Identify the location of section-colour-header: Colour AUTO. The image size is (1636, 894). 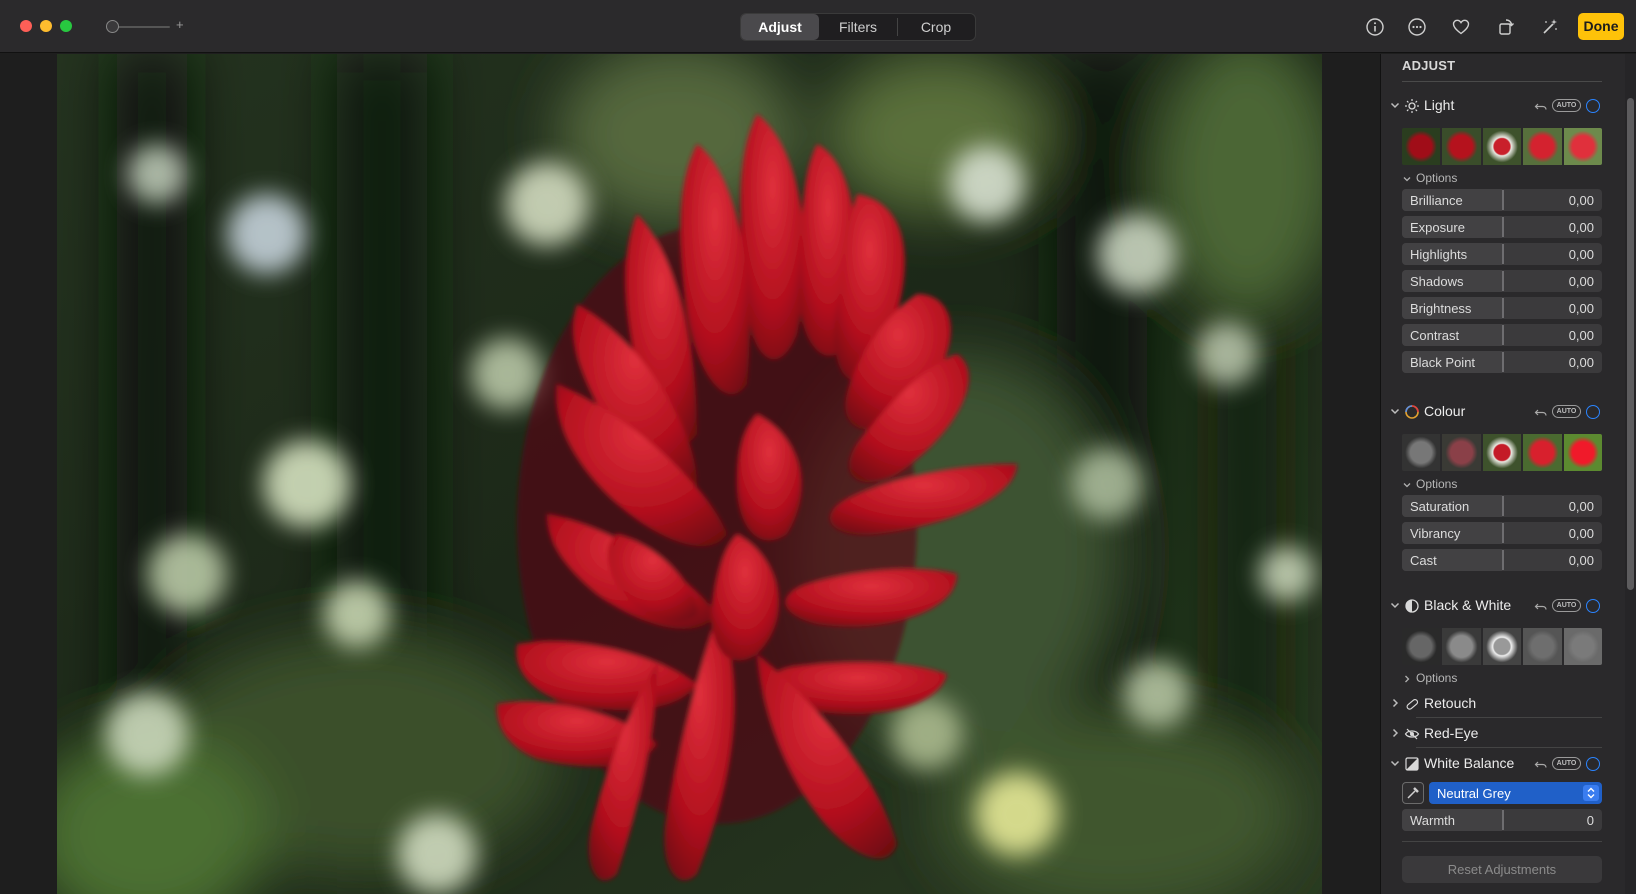
(1495, 412).